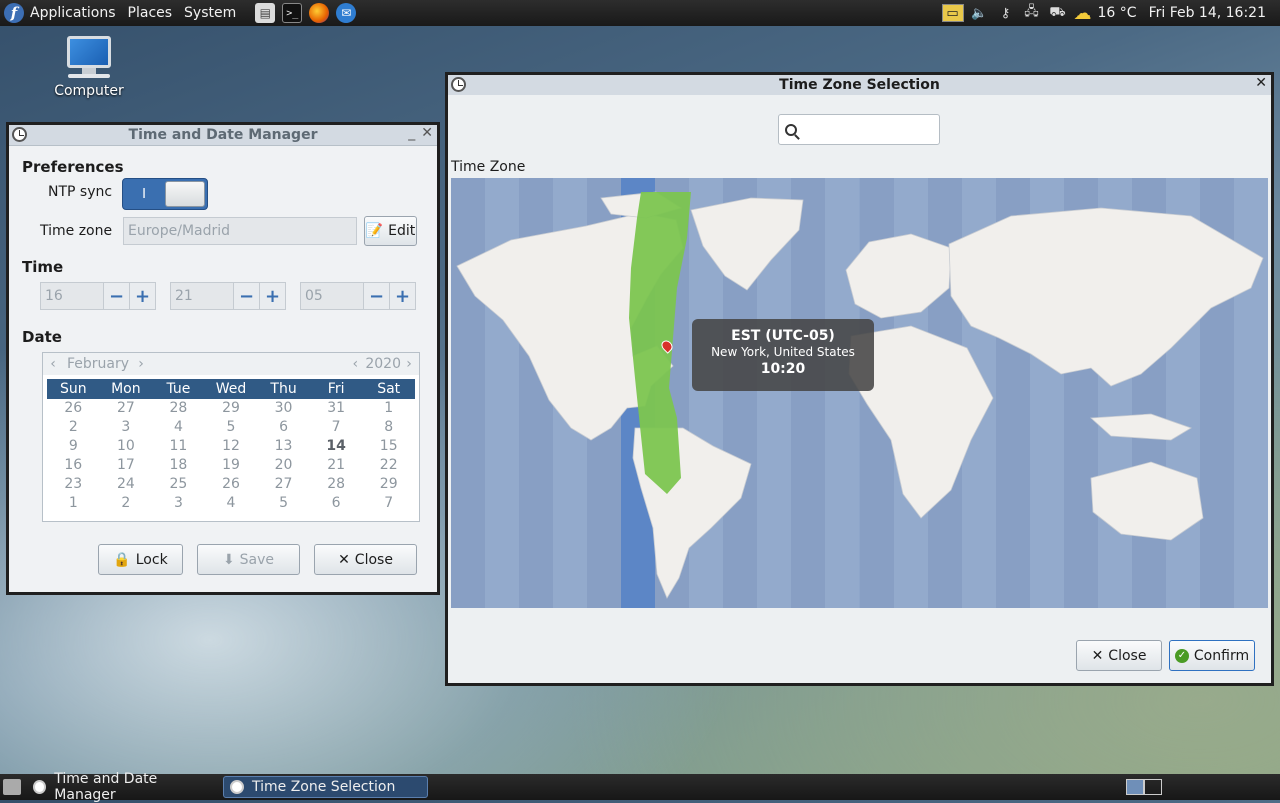 The height and width of the screenshot is (803, 1280). Describe the element at coordinates (336, 446) in the screenshot. I see `calendar-day: 14` at that location.